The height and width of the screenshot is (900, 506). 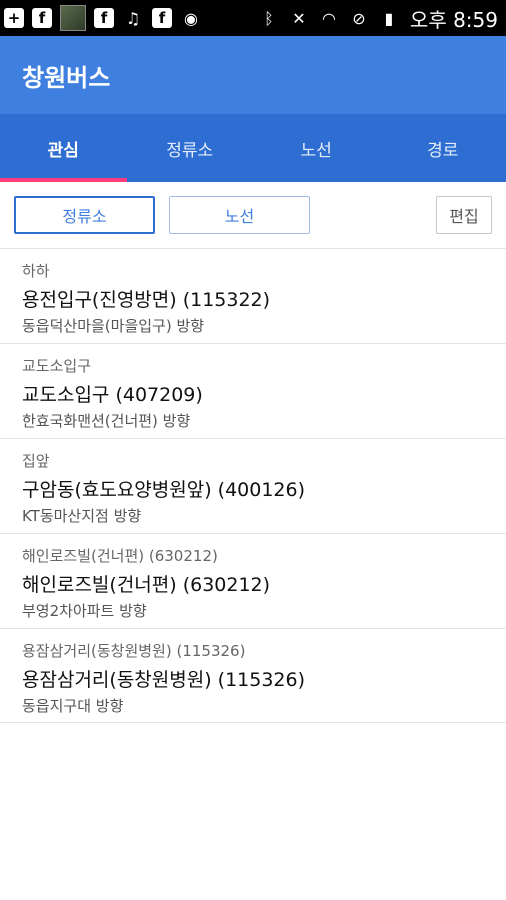 I want to click on favorite-alias: 해인로즈빌(건너편) (630212), so click(x=120, y=556).